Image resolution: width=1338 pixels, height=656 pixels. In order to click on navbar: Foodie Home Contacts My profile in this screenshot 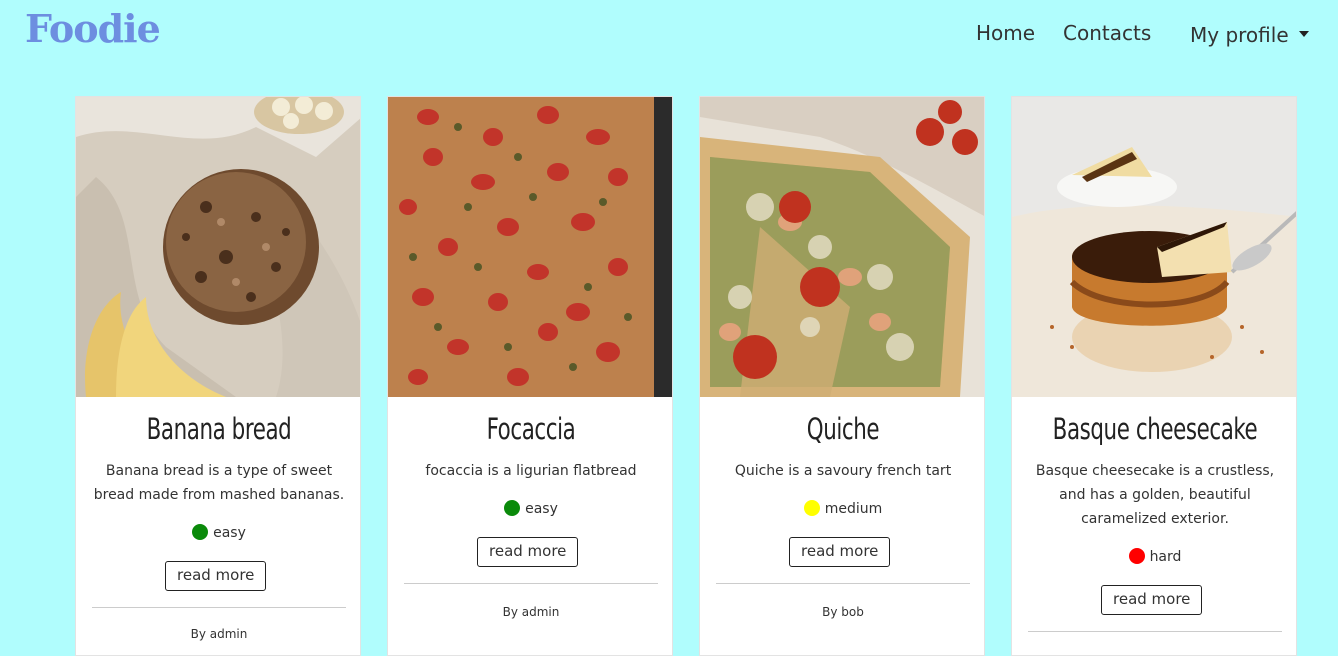, I will do `click(669, 35)`.